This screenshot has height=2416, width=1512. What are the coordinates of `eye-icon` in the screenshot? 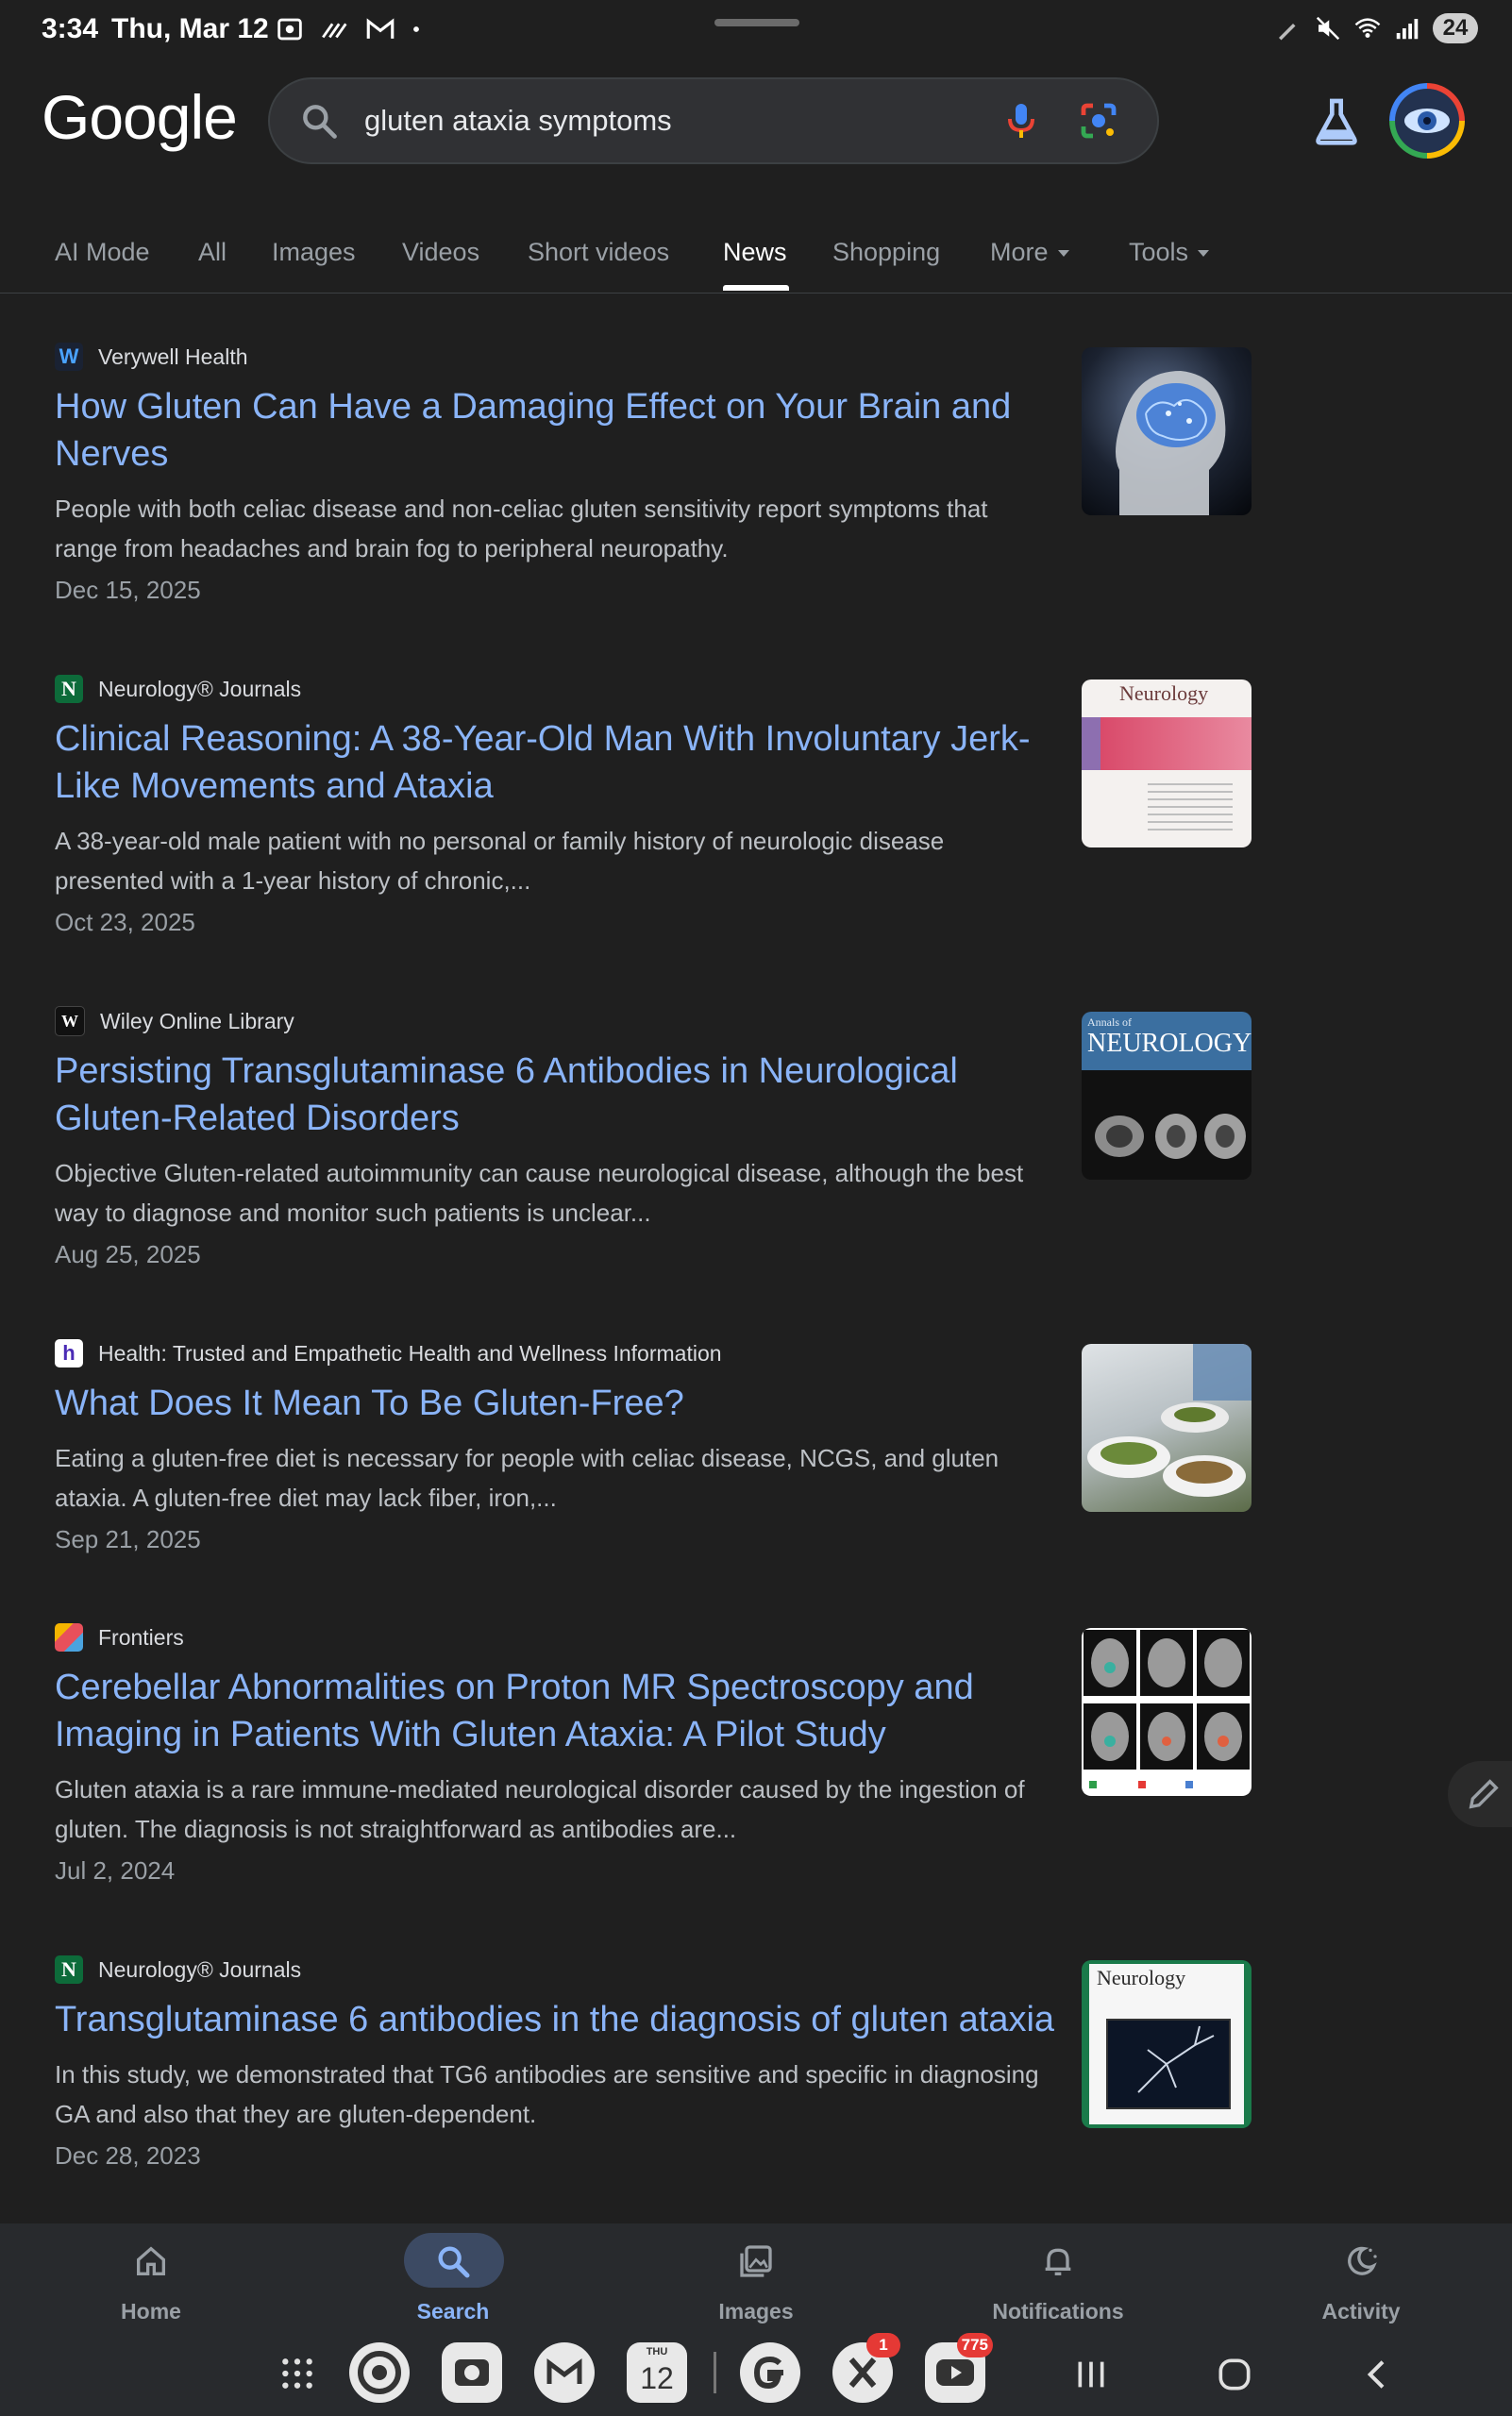 It's located at (1427, 121).